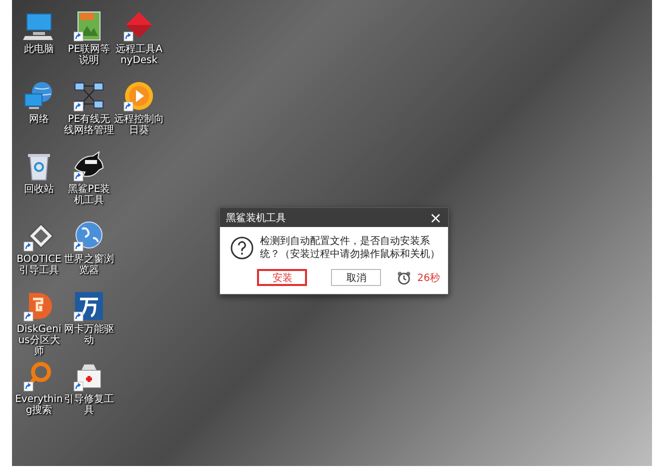 This screenshot has width=659, height=476. I want to click on desktop-icon-label: Everything搜索, so click(39, 405).